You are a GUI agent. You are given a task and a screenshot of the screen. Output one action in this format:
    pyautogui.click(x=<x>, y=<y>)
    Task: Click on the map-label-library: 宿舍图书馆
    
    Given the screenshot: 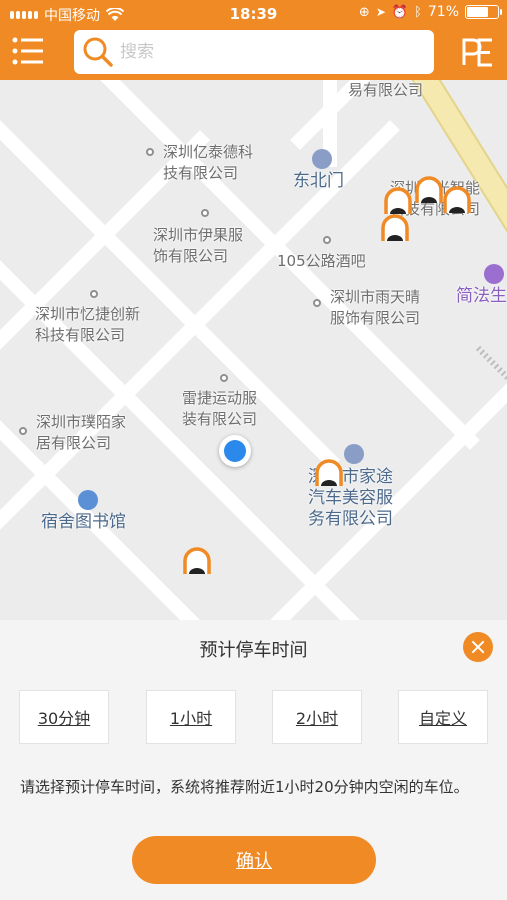 What is the action you would take?
    pyautogui.click(x=83, y=522)
    